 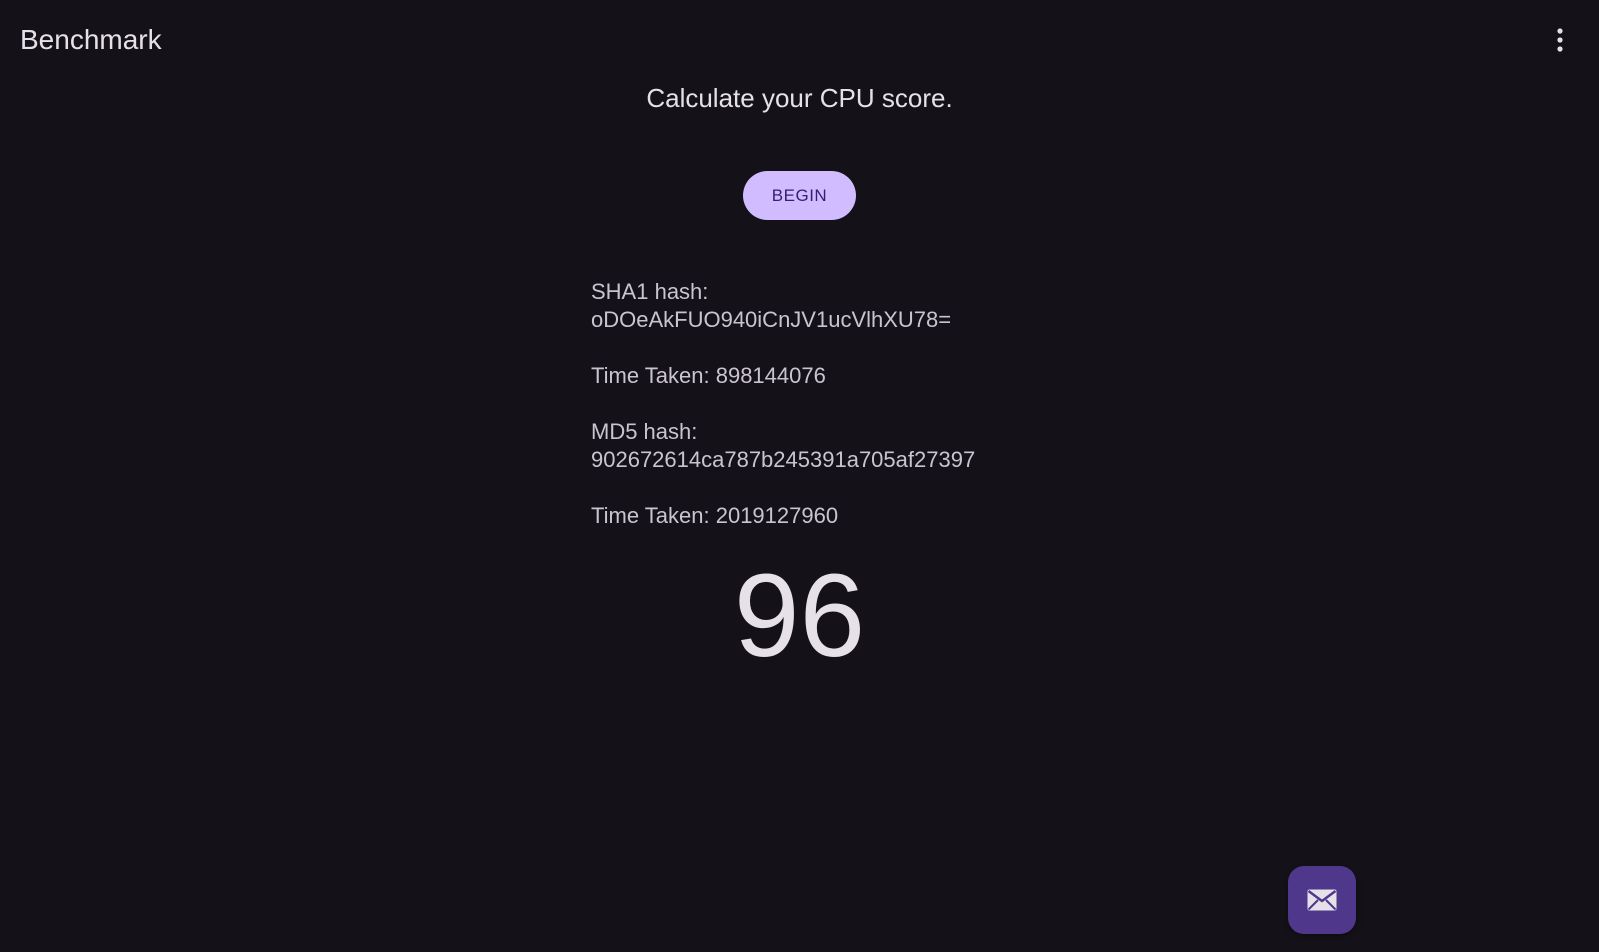 I want to click on headline: Calculate your CPU score., so click(x=799, y=98).